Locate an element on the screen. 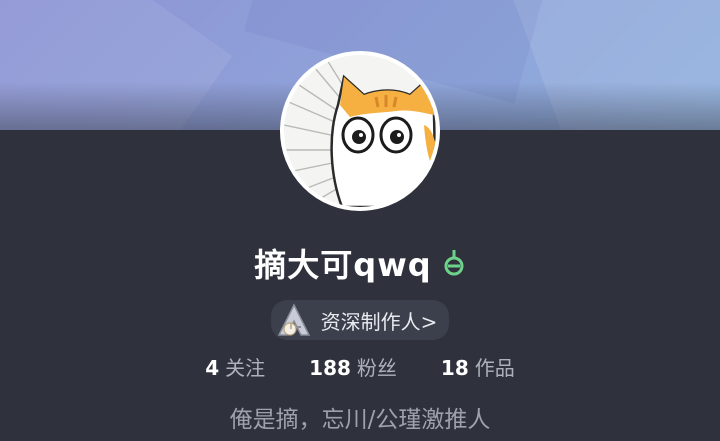 The image size is (720, 441). creator-level-label: 资深制作人> is located at coordinates (379, 321).